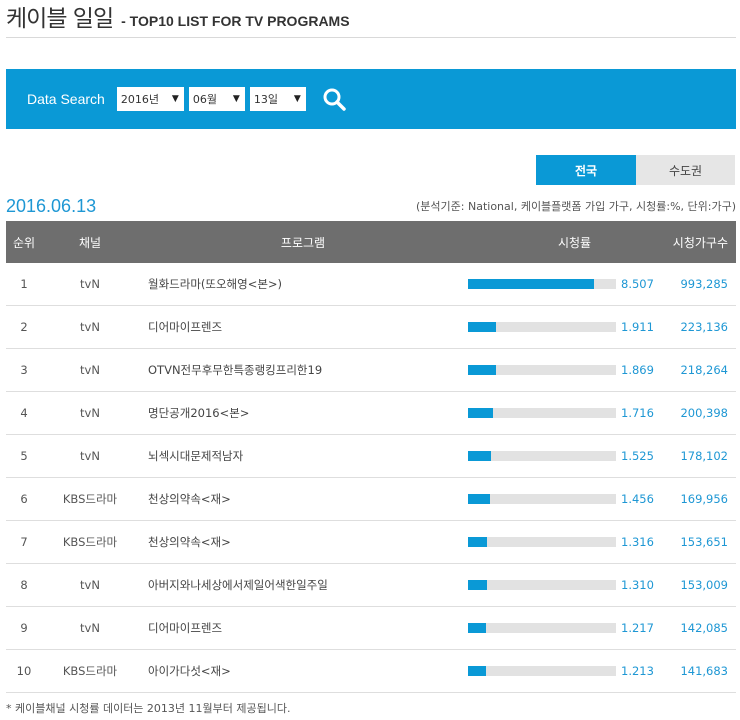 Image resolution: width=740 pixels, height=720 pixels. Describe the element at coordinates (189, 671) in the screenshot. I see `row-program: 아이가다섯<재>` at that location.